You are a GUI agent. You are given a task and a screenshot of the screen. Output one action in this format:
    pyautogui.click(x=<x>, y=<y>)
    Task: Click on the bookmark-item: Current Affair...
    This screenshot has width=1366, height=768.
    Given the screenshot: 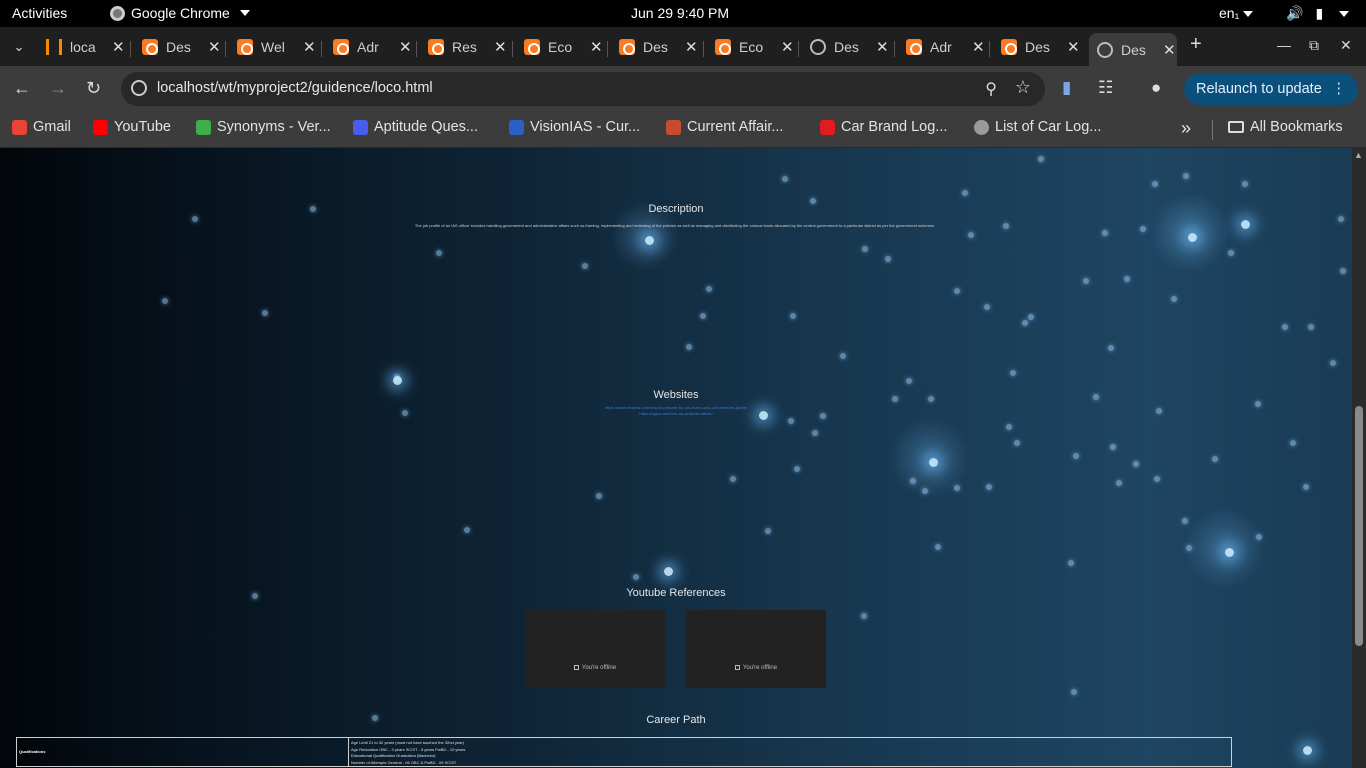 What is the action you would take?
    pyautogui.click(x=724, y=127)
    